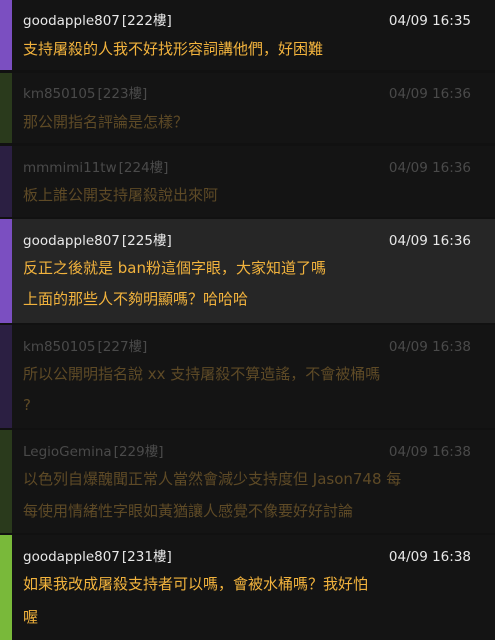  What do you see at coordinates (27, 405) in the screenshot?
I see `comment-text-line: ?` at bounding box center [27, 405].